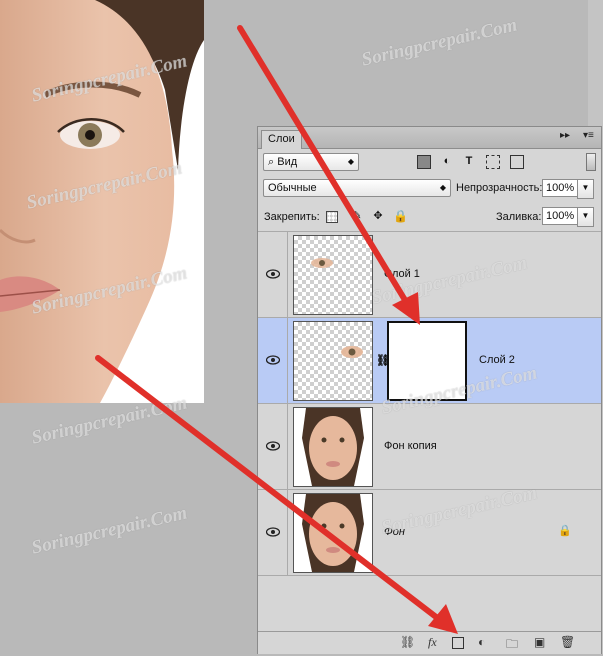  Describe the element at coordinates (429, 533) in the screenshot. I see `layer-row: Фон 🔒` at that location.